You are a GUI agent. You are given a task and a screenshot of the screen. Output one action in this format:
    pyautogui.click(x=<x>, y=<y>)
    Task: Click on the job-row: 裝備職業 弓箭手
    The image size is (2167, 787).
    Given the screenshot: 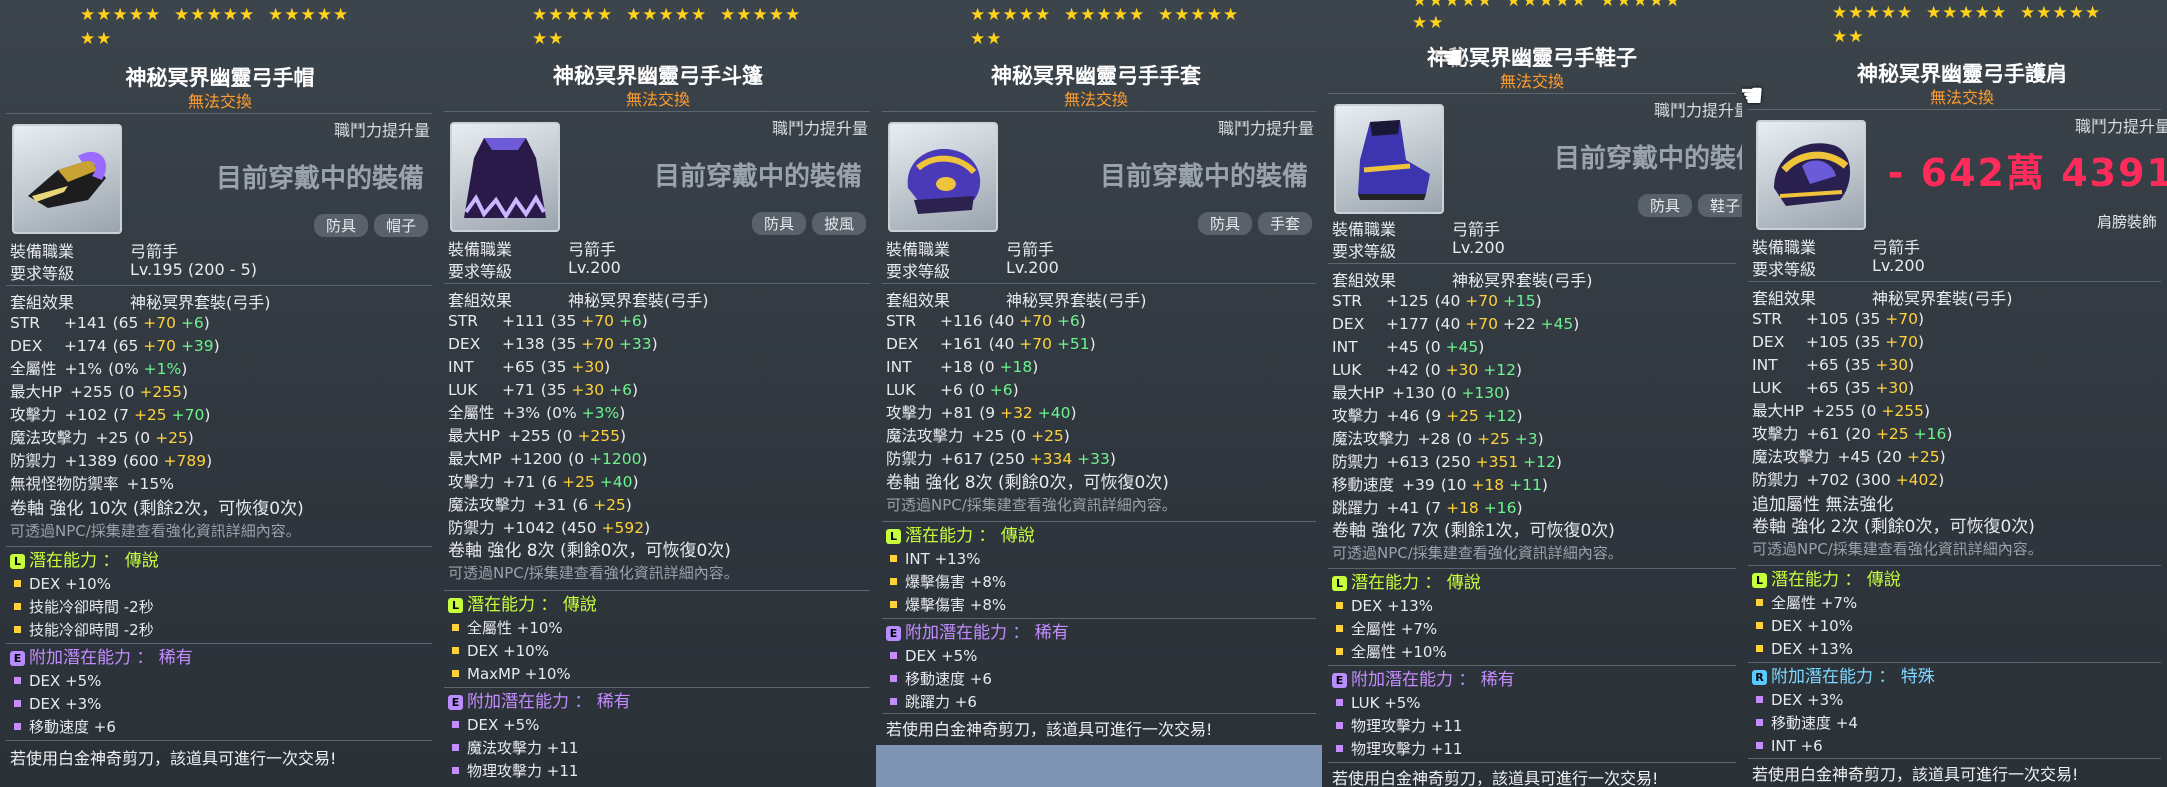 What is the action you would take?
    pyautogui.click(x=1416, y=229)
    